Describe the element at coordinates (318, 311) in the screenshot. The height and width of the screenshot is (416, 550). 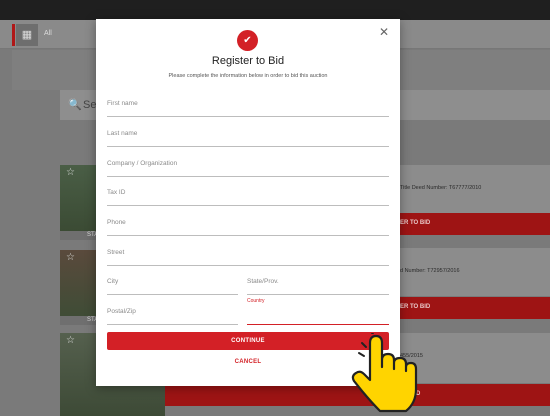
I see `country-select: Country` at that location.